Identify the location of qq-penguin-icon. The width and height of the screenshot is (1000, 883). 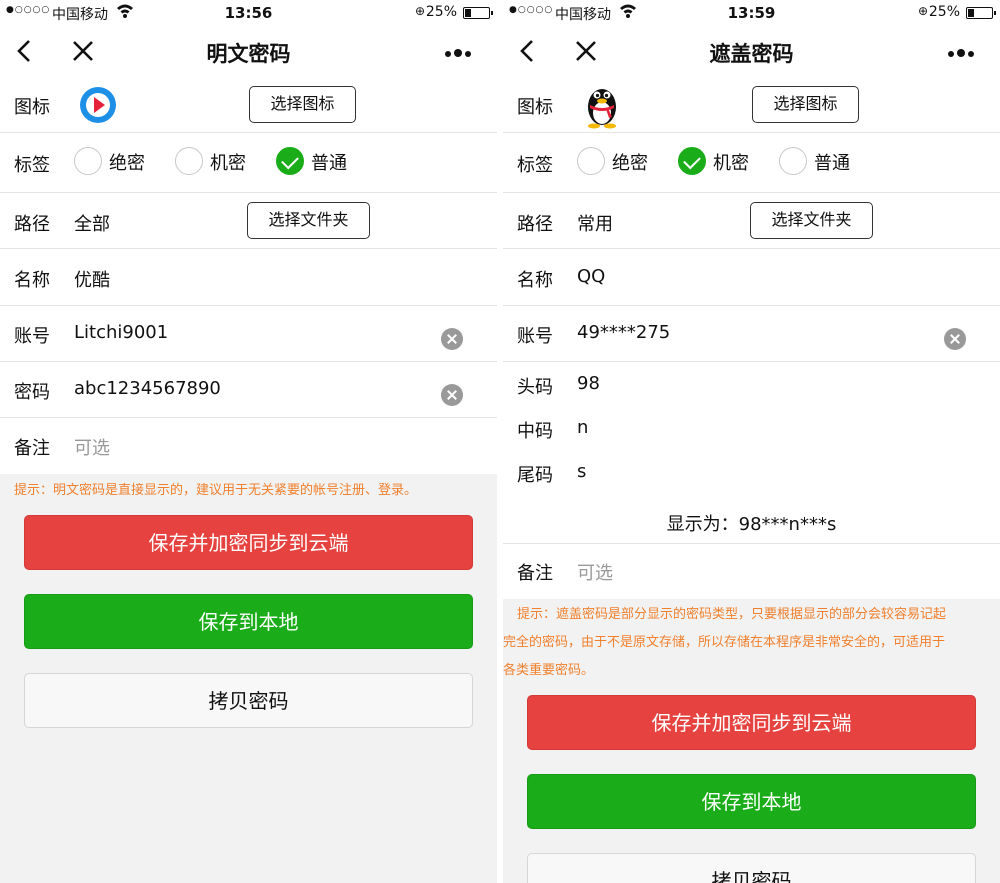
(602, 109).